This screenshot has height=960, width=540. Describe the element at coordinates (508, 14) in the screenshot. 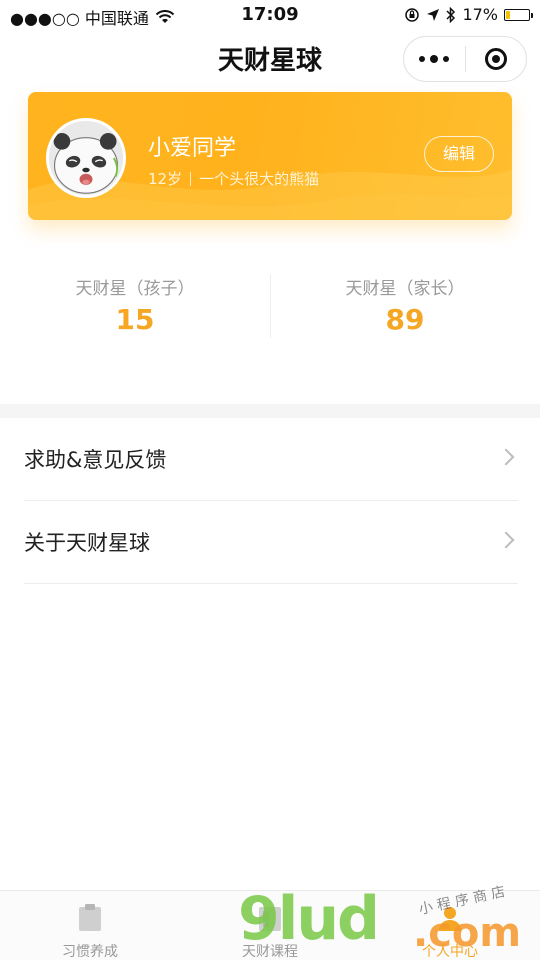

I see `battery-fill` at that location.